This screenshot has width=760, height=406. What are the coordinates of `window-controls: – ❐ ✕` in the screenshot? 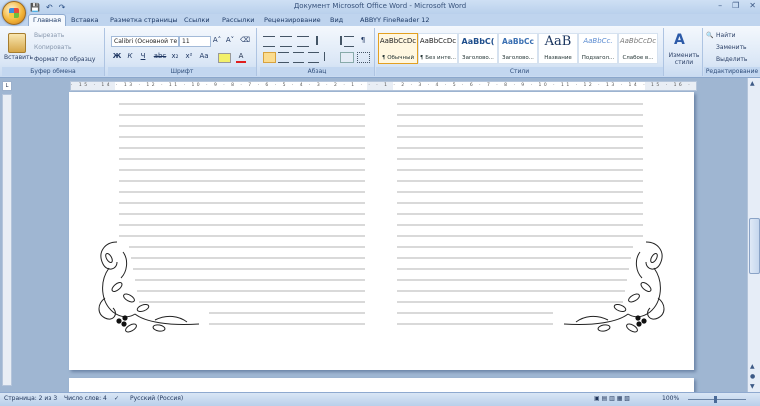 It's located at (737, 5).